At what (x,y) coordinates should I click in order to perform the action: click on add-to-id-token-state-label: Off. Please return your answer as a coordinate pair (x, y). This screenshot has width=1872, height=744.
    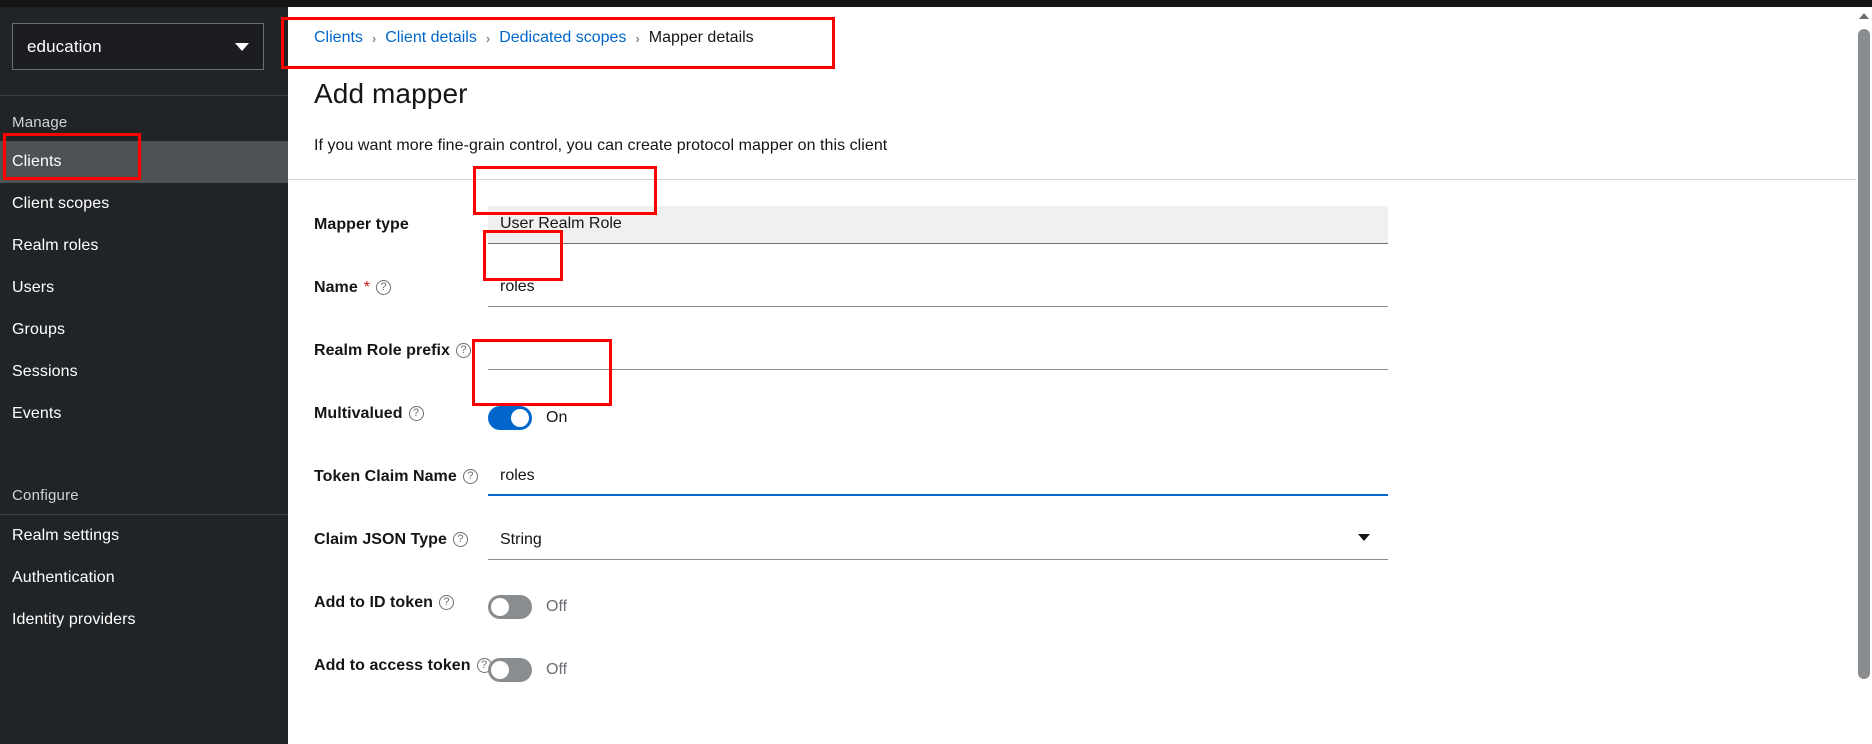
    Looking at the image, I should click on (557, 606).